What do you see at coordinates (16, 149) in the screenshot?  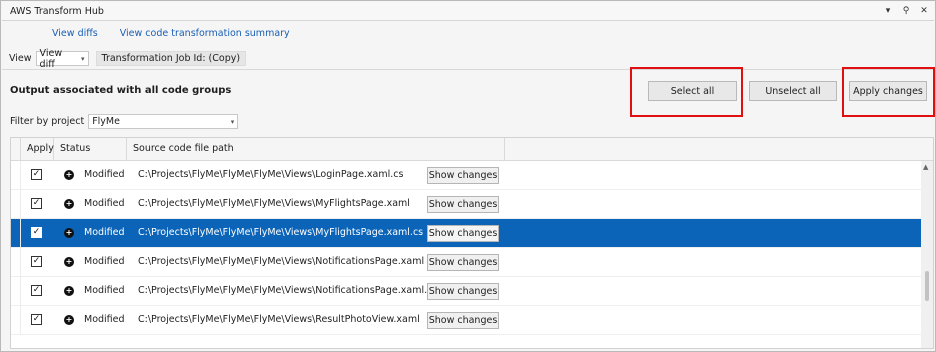 I see `grid-header-lead` at bounding box center [16, 149].